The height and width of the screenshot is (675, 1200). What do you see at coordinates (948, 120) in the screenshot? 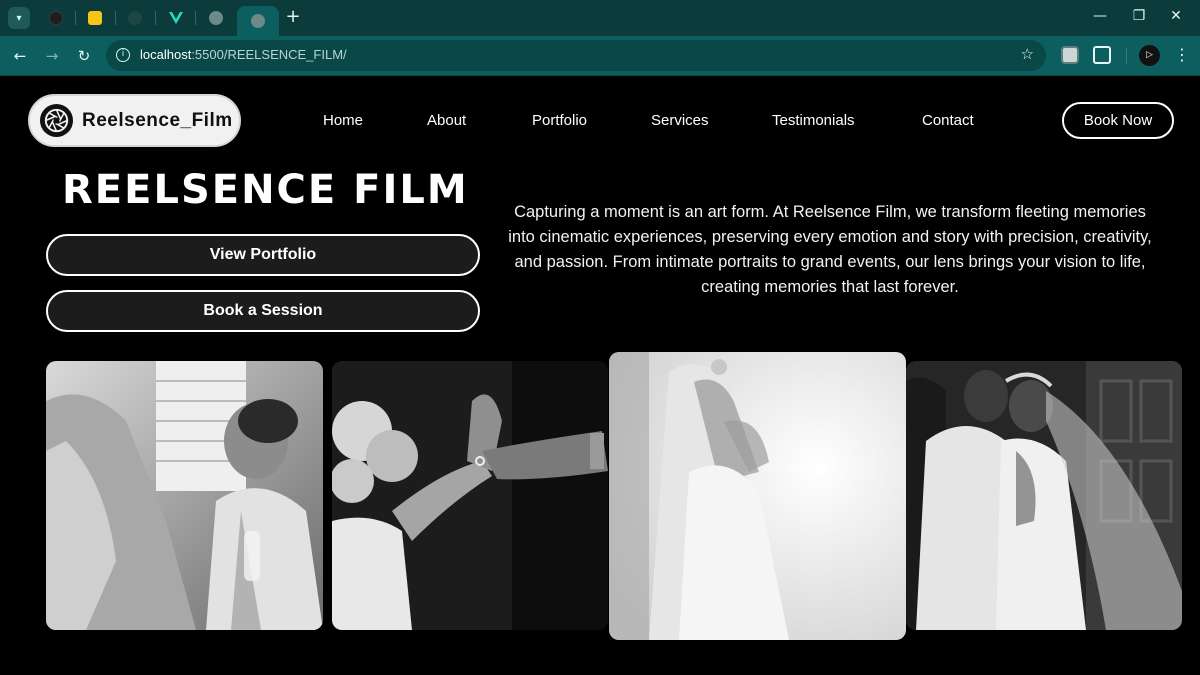
I see `nav-contact: Contact` at bounding box center [948, 120].